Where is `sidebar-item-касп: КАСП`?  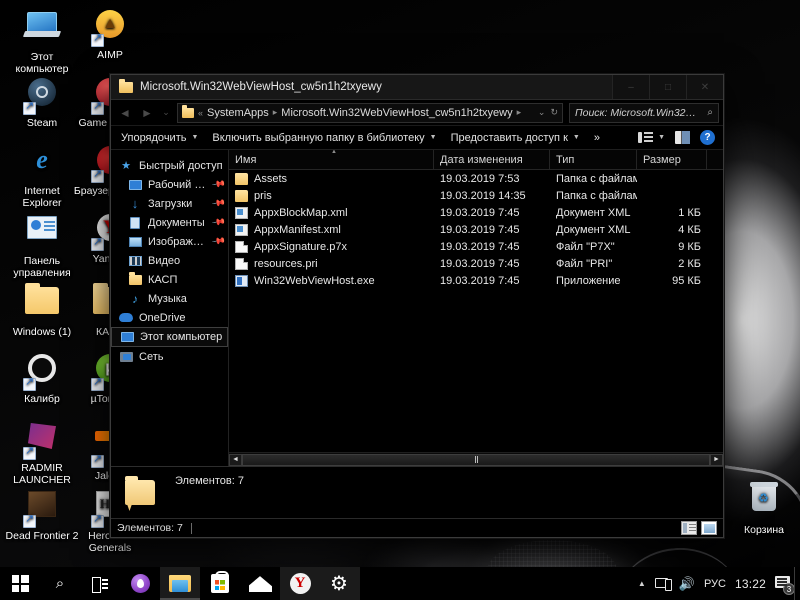 sidebar-item-касп: КАСП is located at coordinates (169, 279).